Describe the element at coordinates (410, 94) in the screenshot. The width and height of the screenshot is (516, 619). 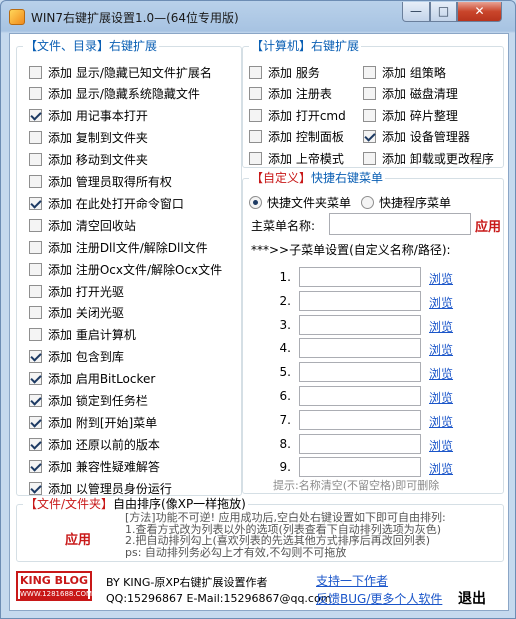
I see `computer-option: 添加 磁盘清理` at that location.